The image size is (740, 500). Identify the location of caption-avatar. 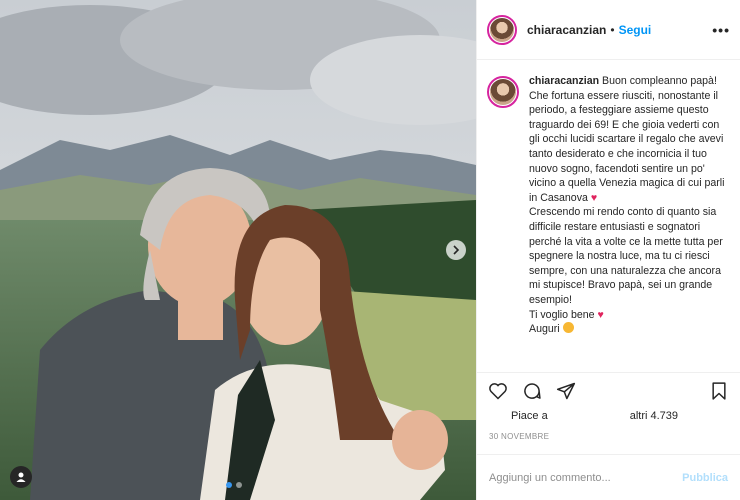
(503, 92).